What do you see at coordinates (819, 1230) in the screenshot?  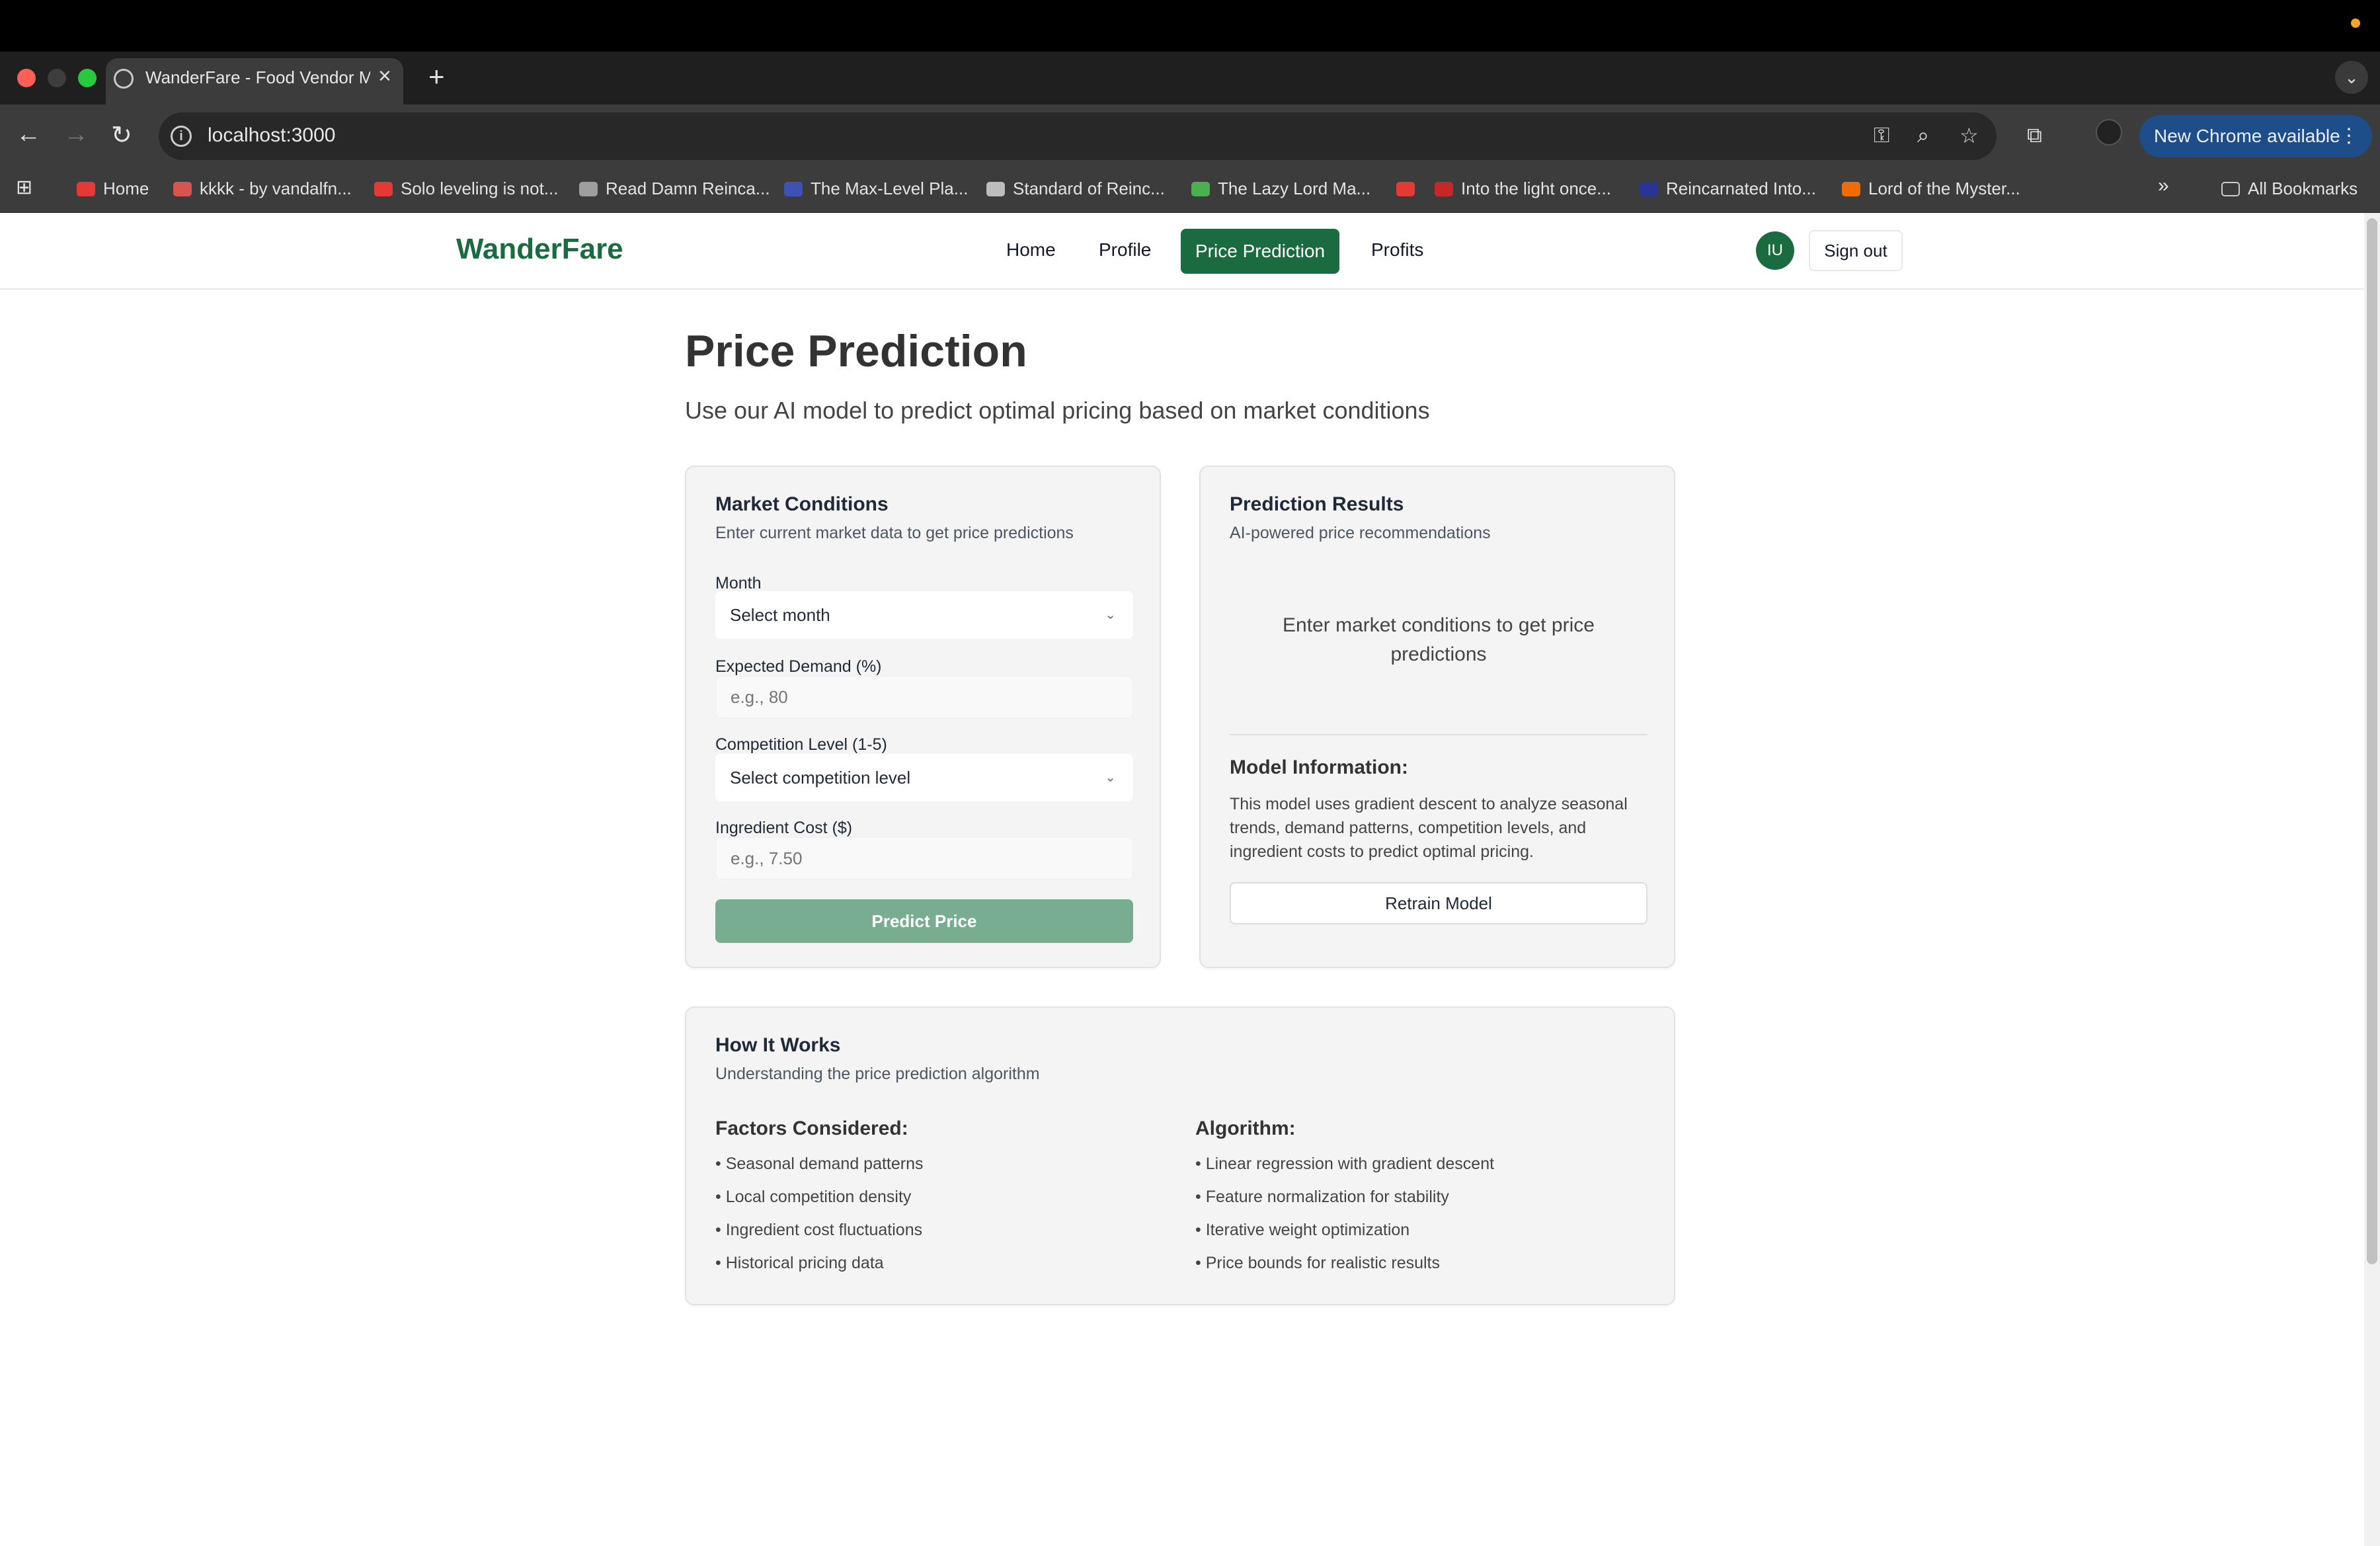 I see `factor-item: • Ingredient cost fluctuations` at bounding box center [819, 1230].